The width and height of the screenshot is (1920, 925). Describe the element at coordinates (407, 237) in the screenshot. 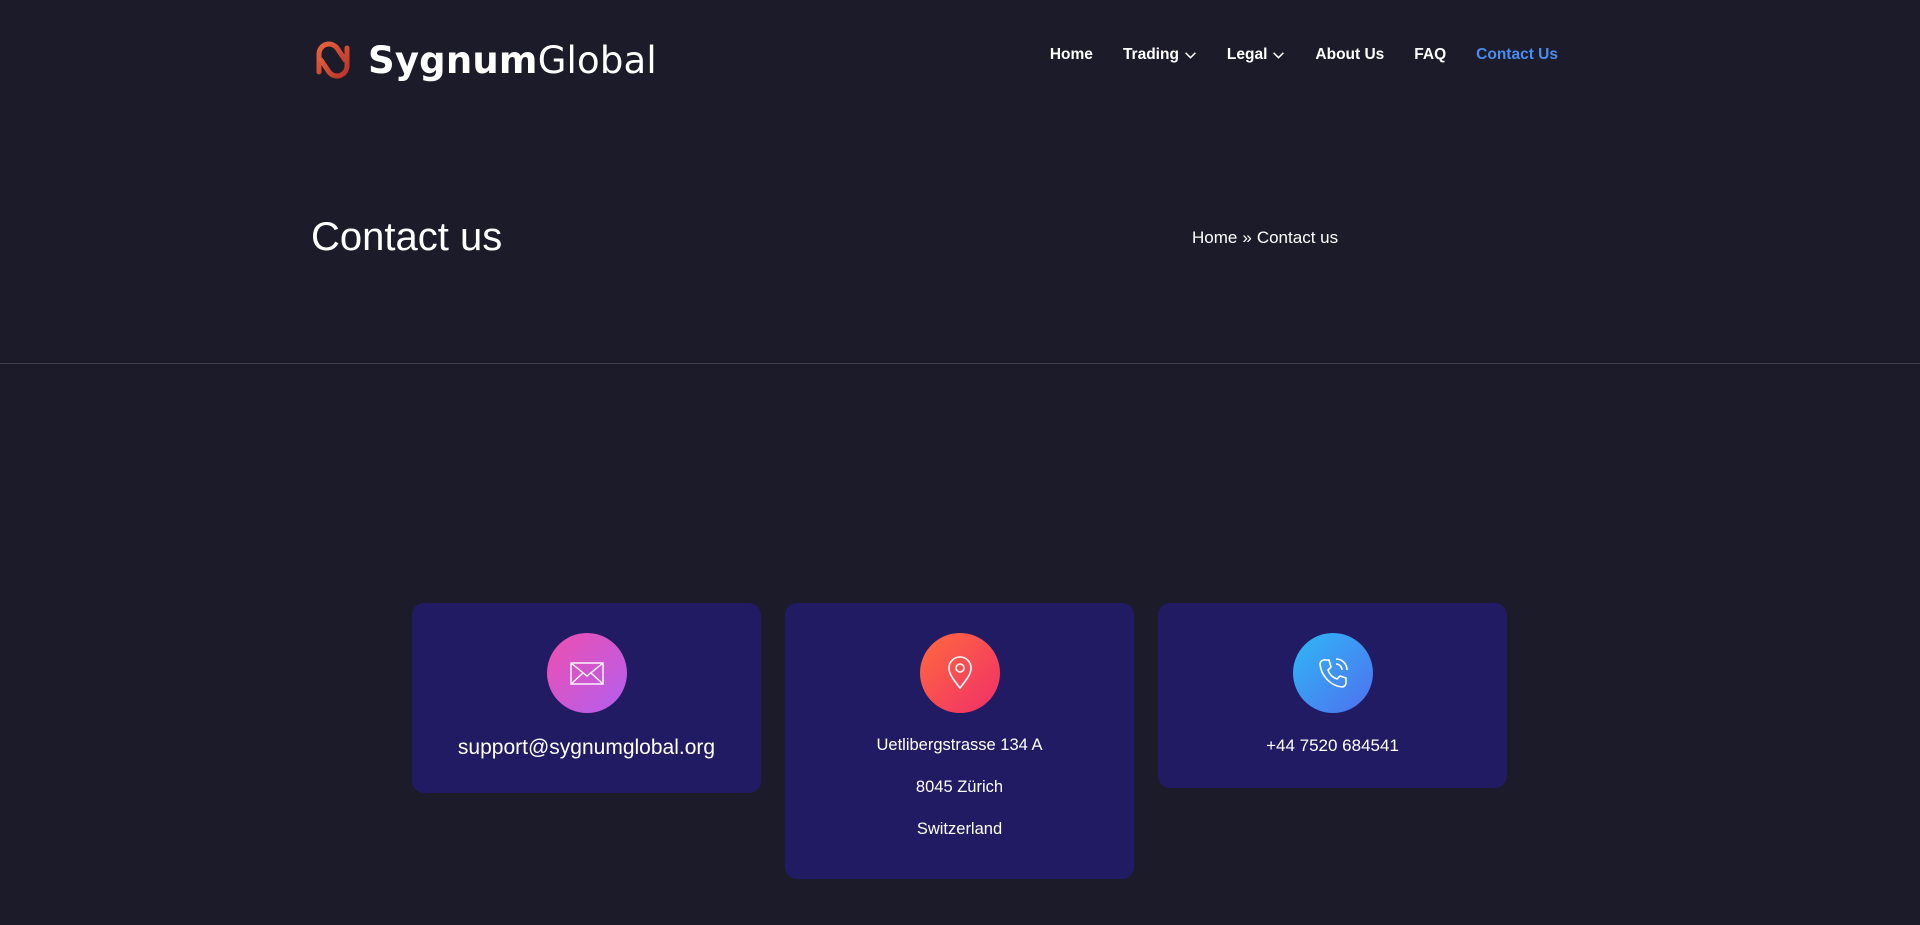

I see `page-title: Contact us` at that location.